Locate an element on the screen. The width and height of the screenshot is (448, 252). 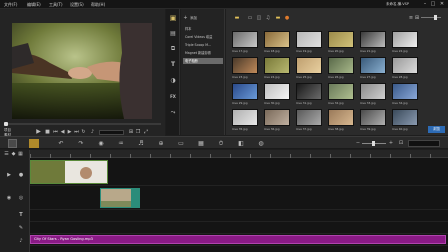
motion-tracking-icon: ⊕ is located at coordinates (161, 143).